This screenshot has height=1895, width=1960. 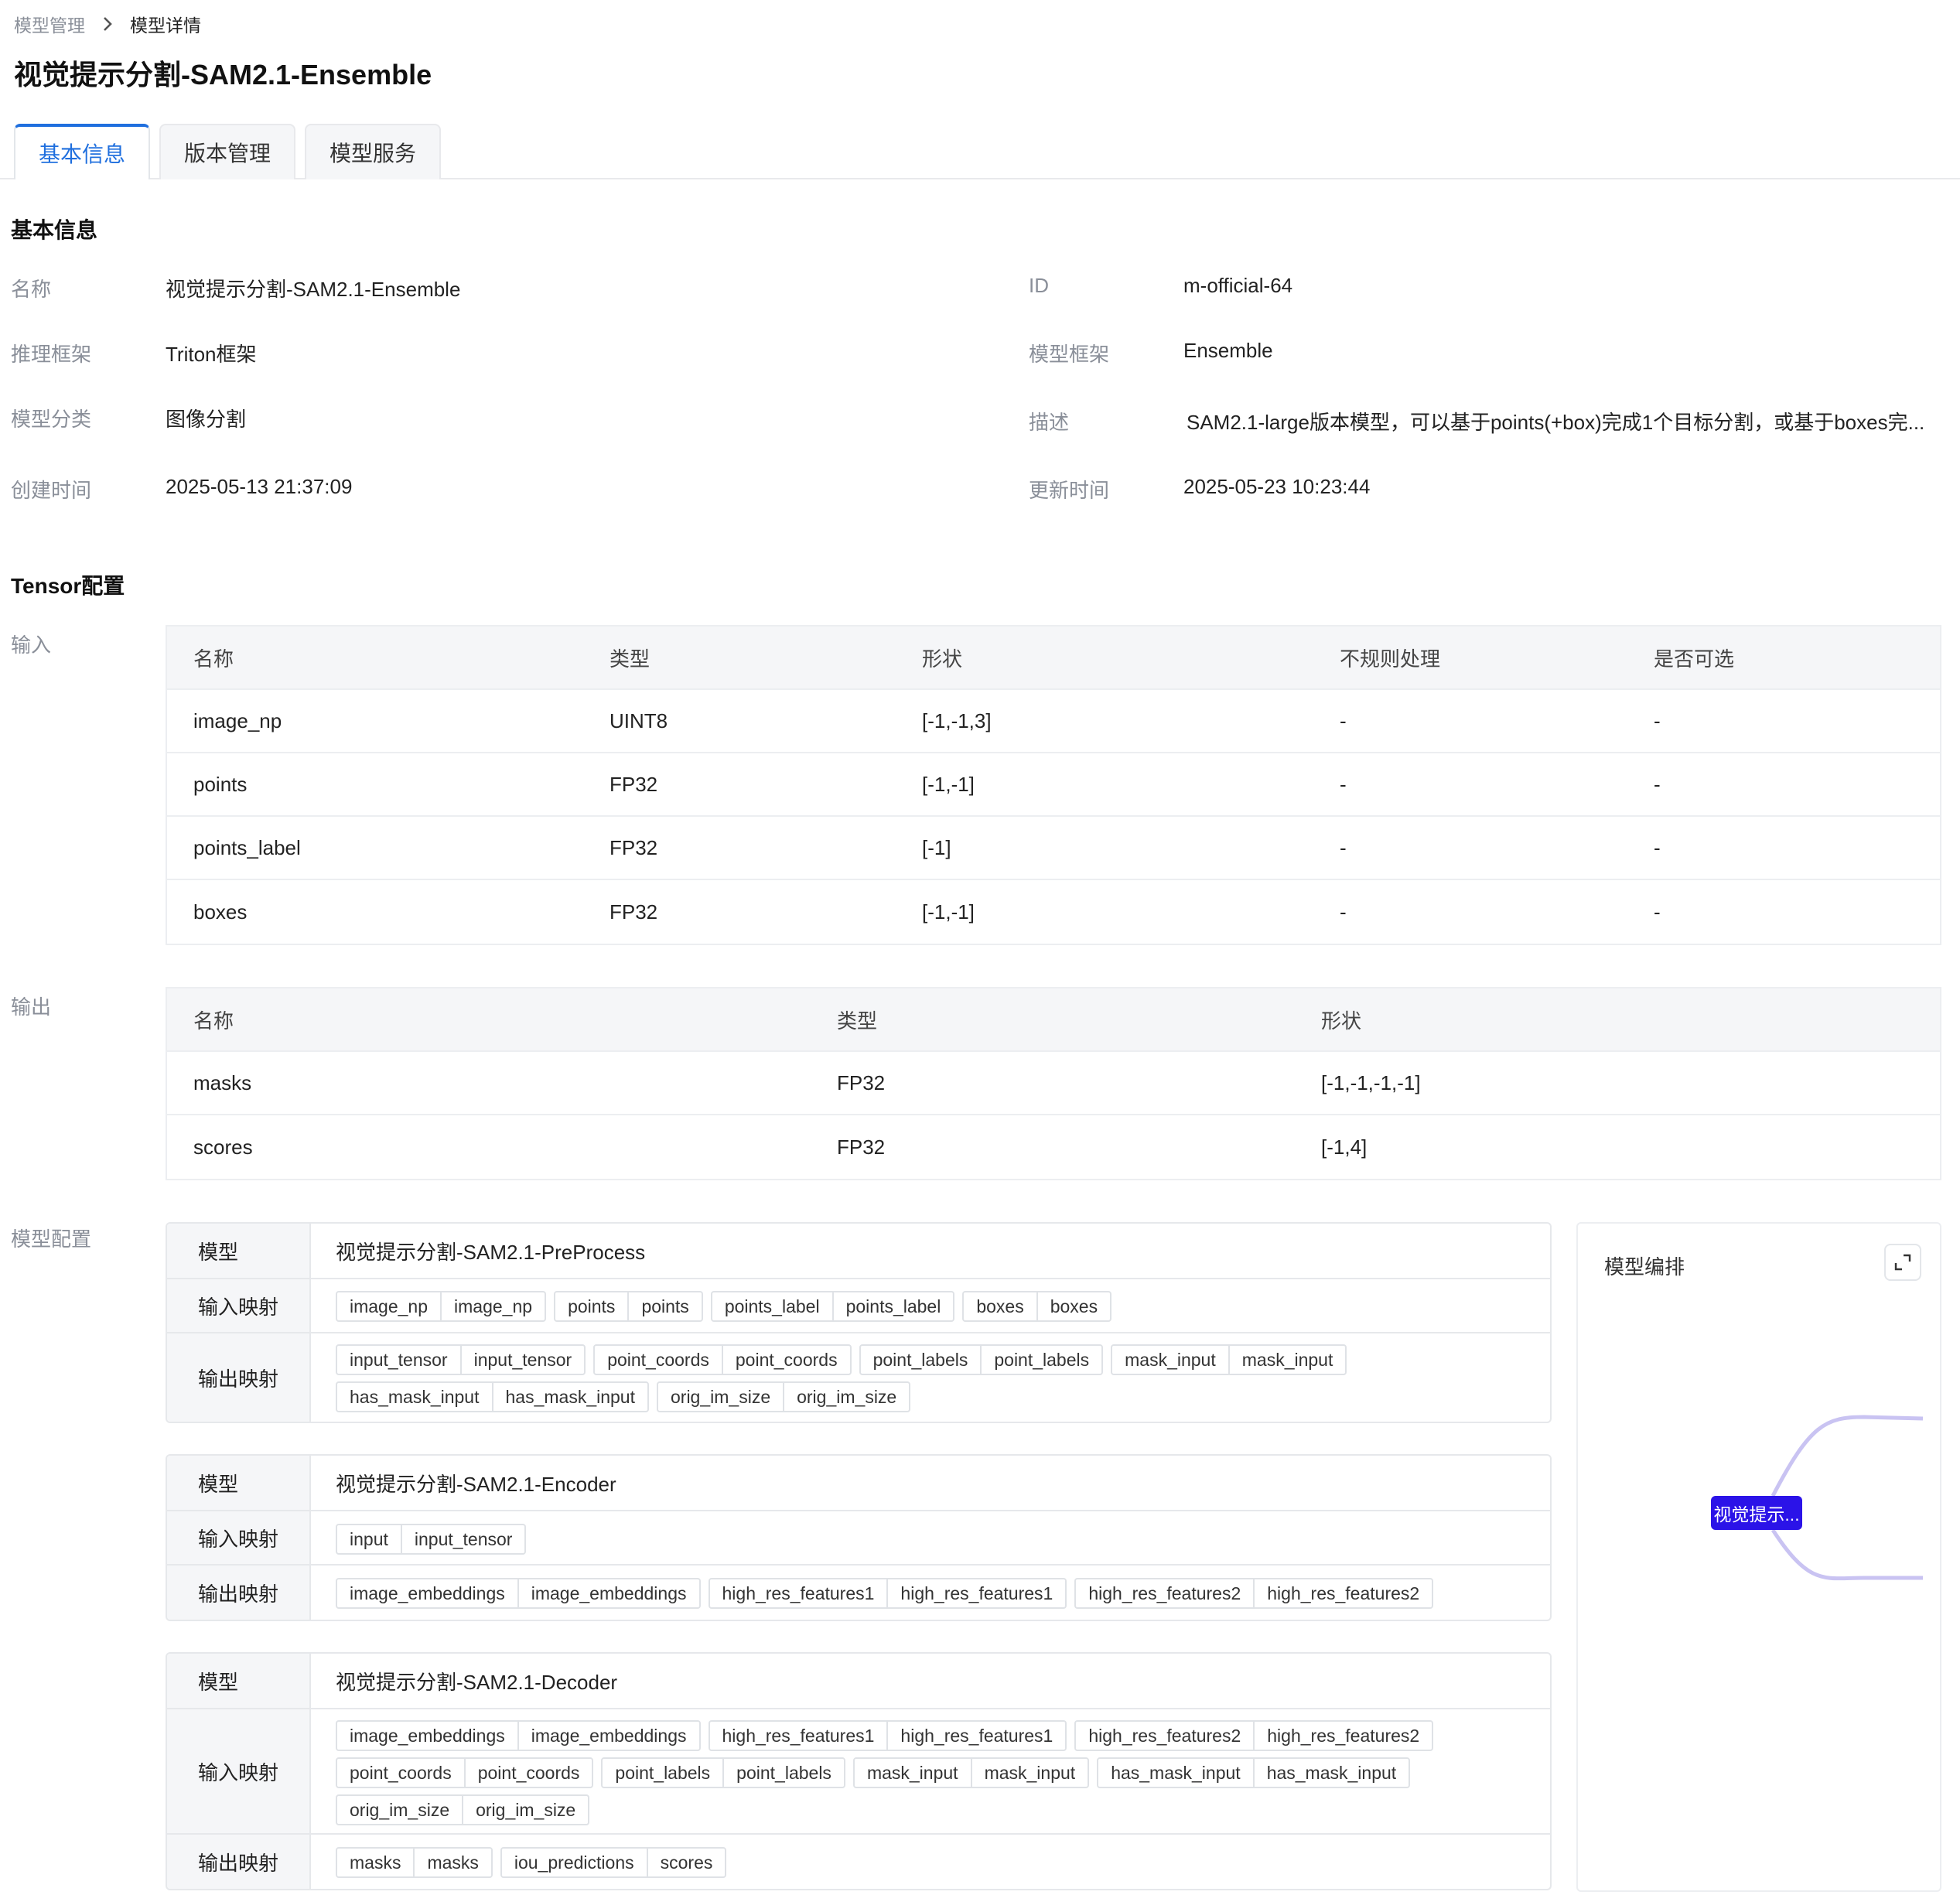 What do you see at coordinates (663, 1772) in the screenshot?
I see `mapping-from: point_labels` at bounding box center [663, 1772].